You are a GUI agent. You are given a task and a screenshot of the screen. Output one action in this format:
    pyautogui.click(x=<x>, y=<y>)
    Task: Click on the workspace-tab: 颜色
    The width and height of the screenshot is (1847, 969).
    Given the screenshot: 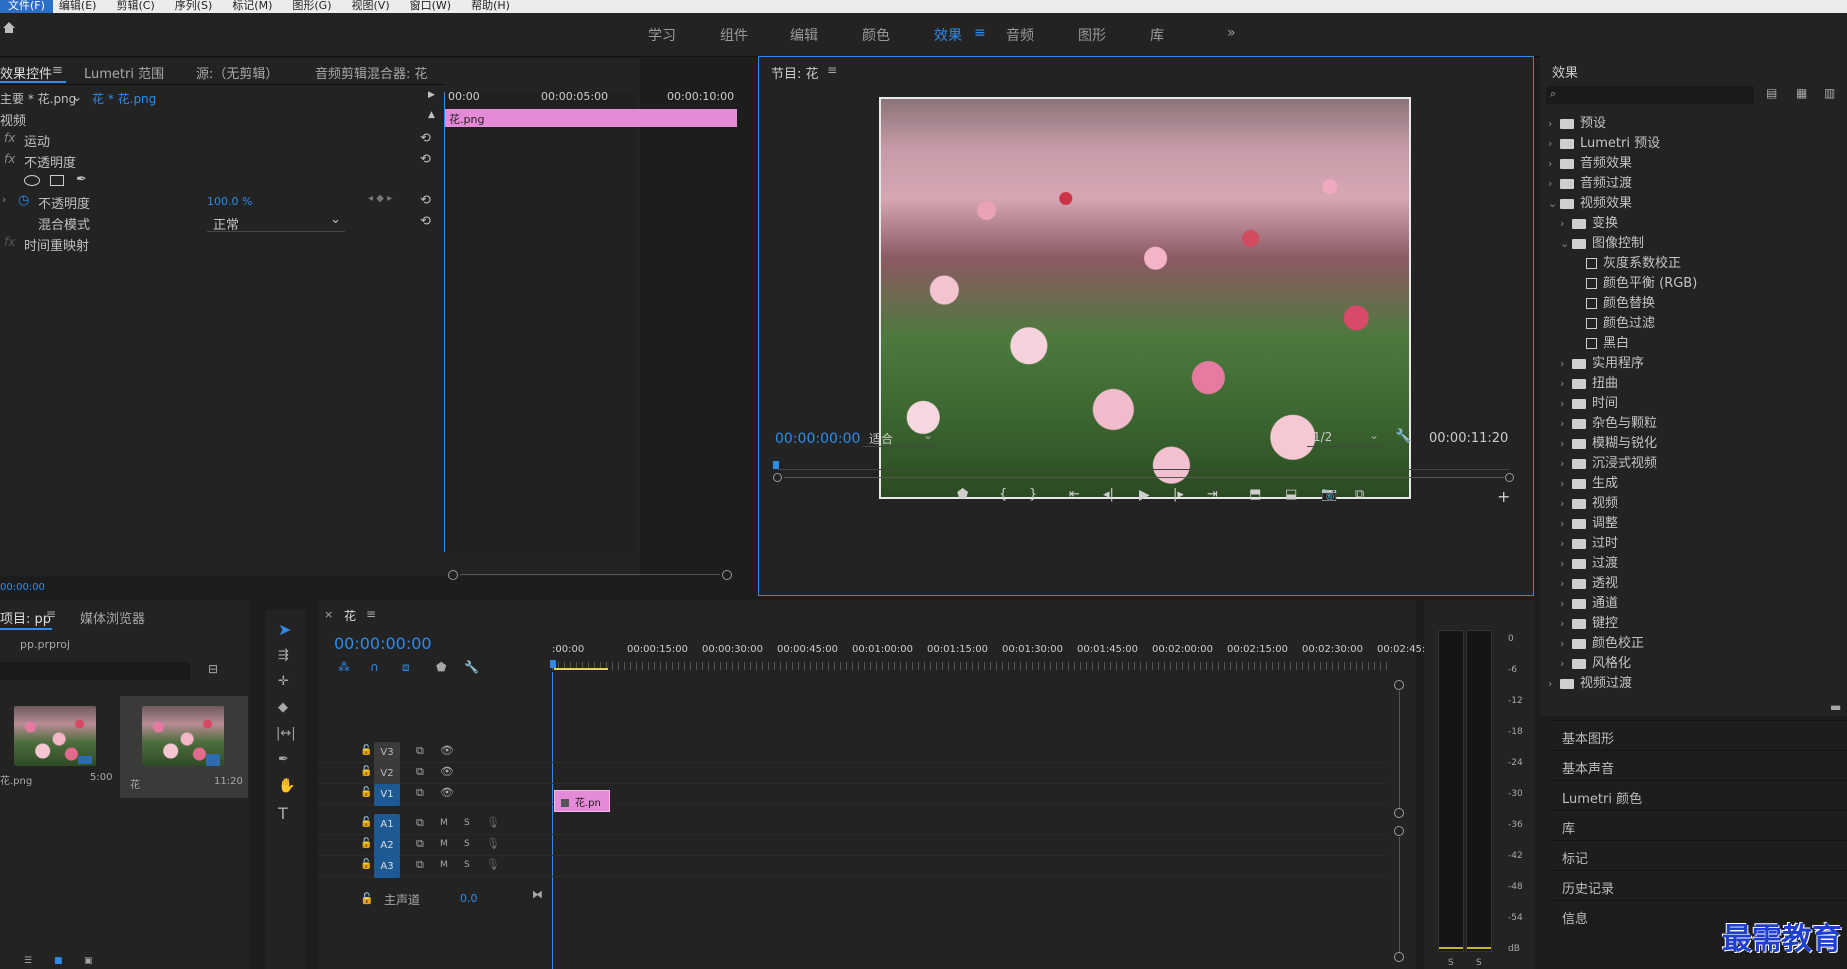 What is the action you would take?
    pyautogui.click(x=876, y=35)
    